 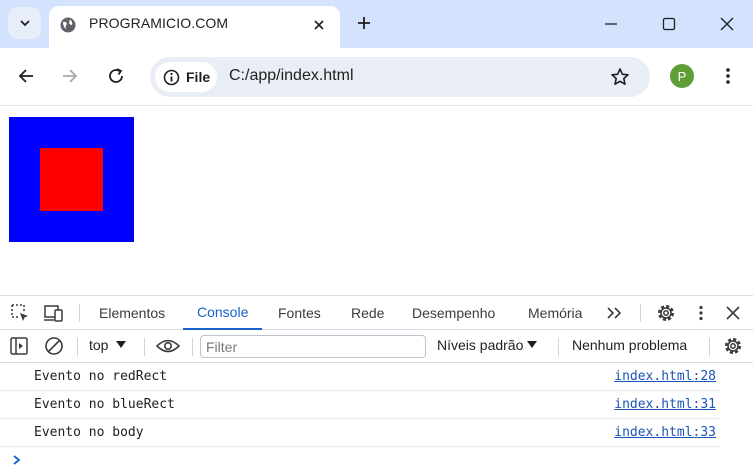 What do you see at coordinates (360, 433) in the screenshot?
I see `console-message: Evento no body index.html:33` at bounding box center [360, 433].